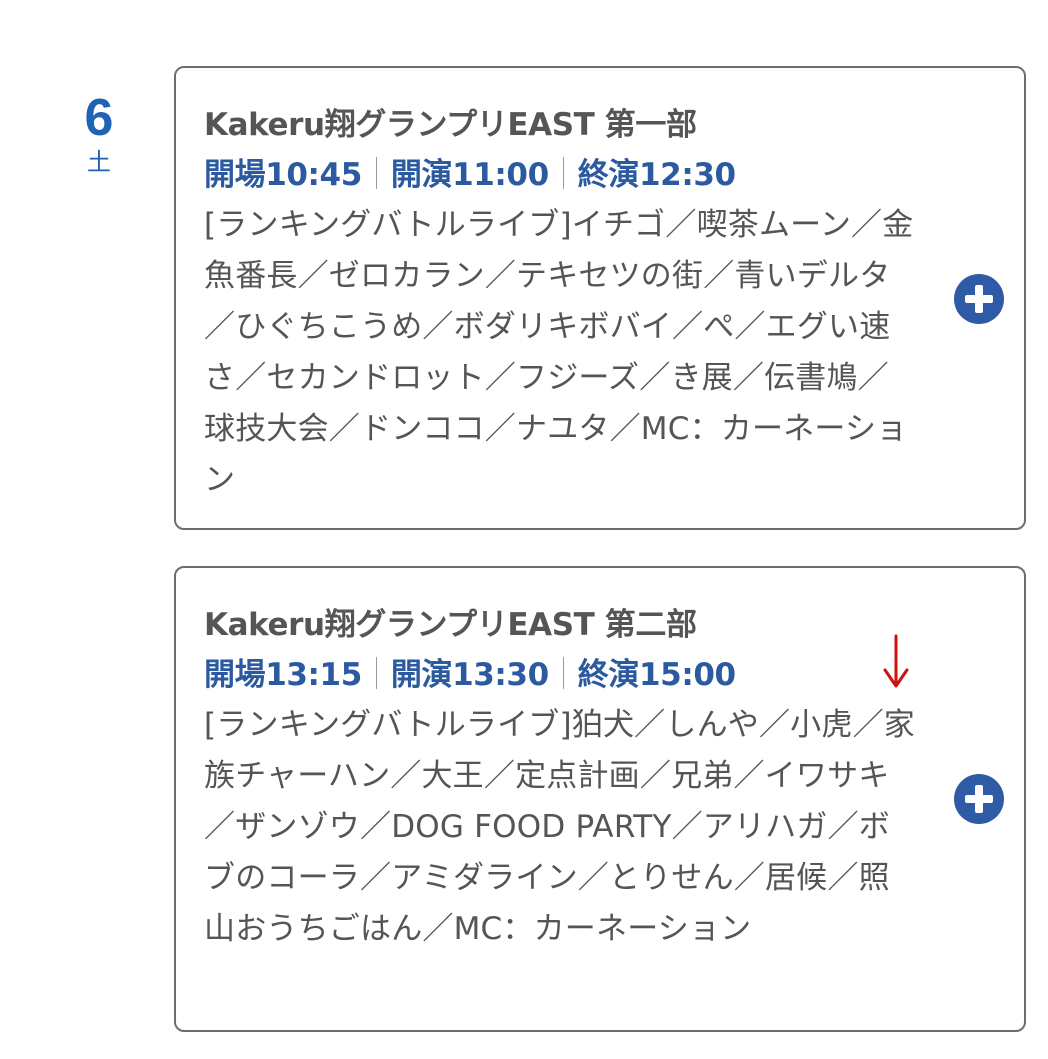 This screenshot has height=1059, width=1048. Describe the element at coordinates (99, 162) in the screenshot. I see `date-weekday: 土` at that location.